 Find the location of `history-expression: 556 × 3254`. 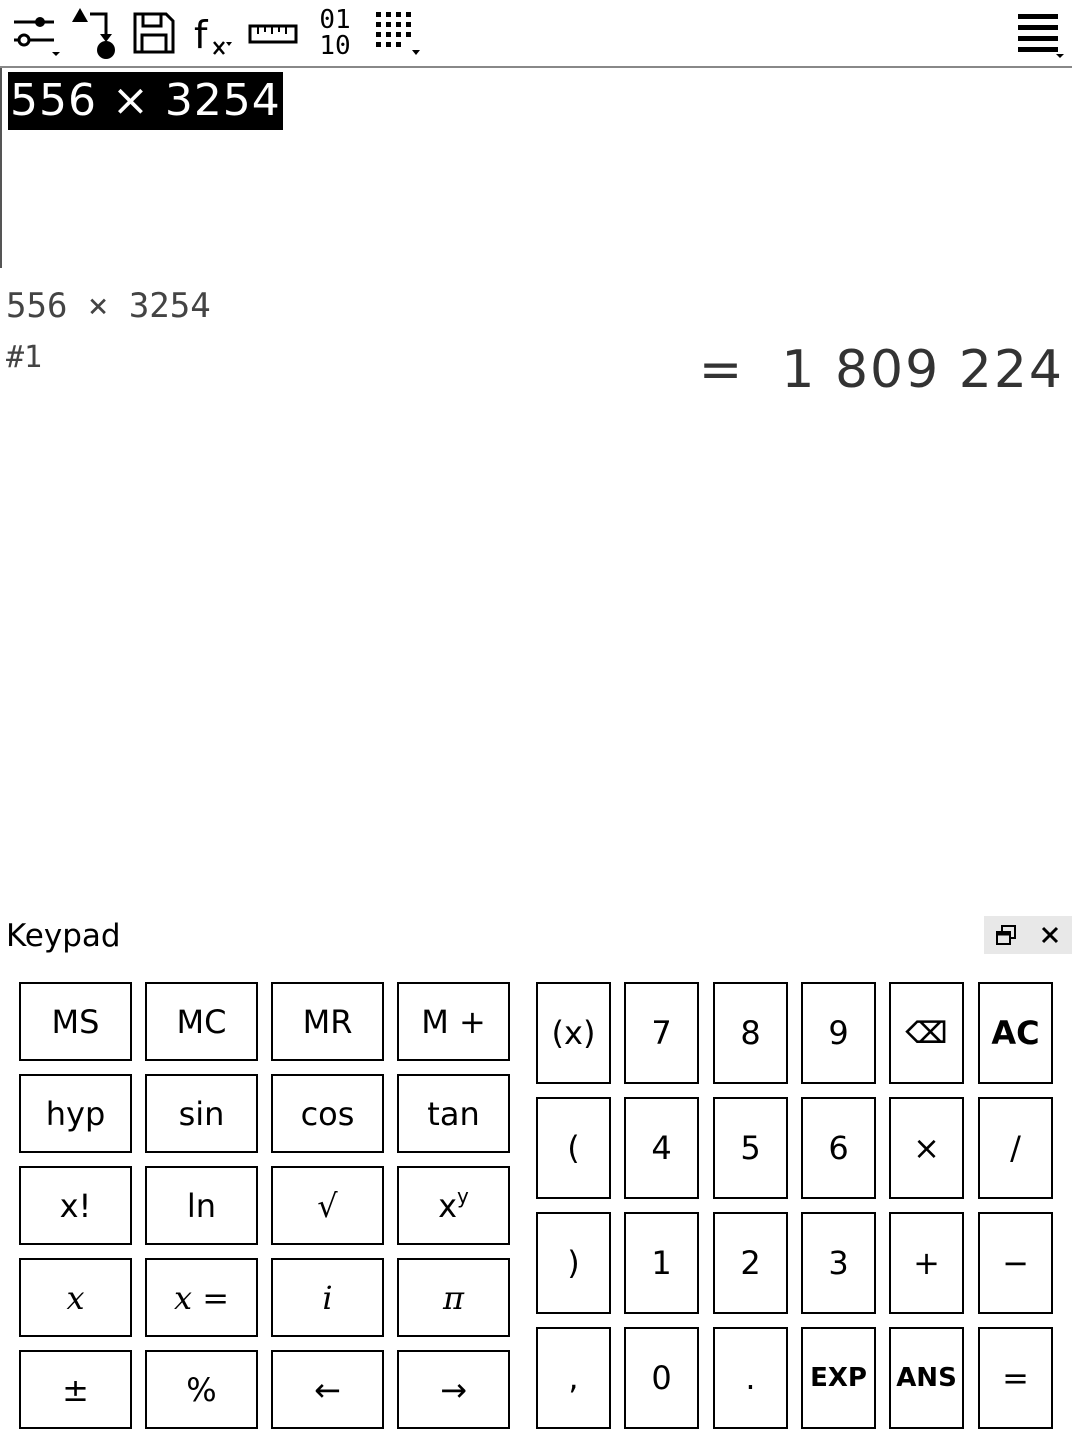

history-expression: 556 × 3254 is located at coordinates (108, 306).